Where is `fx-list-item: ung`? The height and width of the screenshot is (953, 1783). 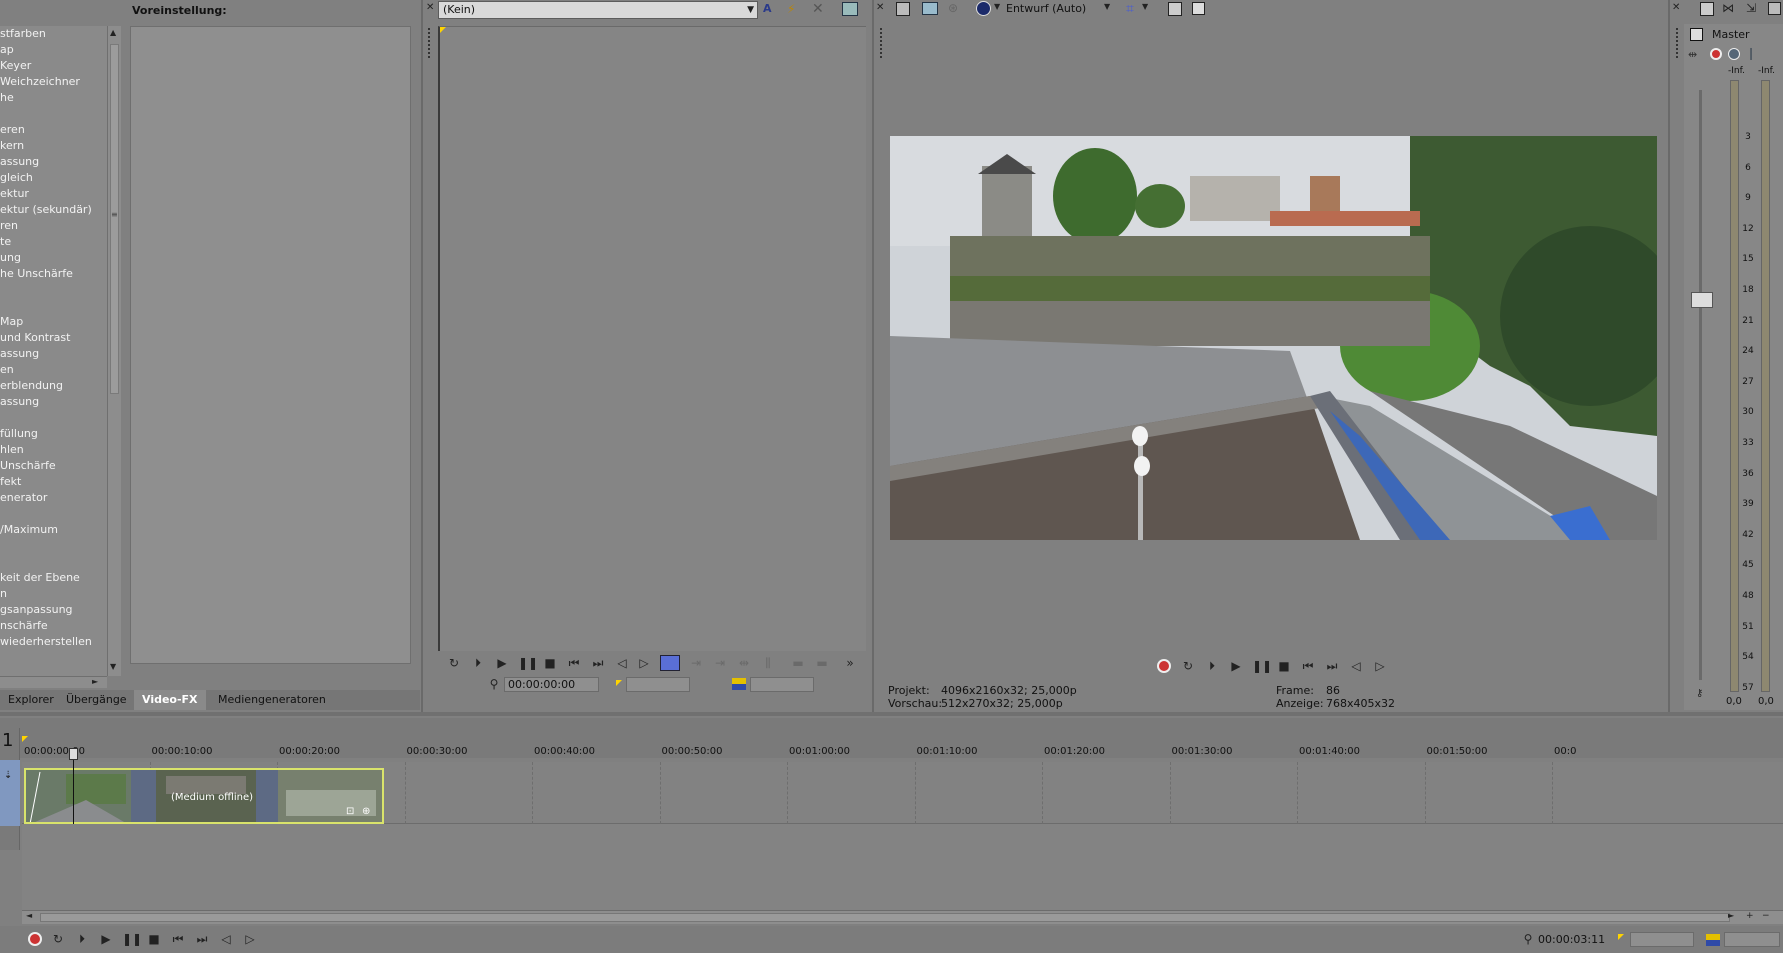
fx-list-item: ung is located at coordinates (54, 258).